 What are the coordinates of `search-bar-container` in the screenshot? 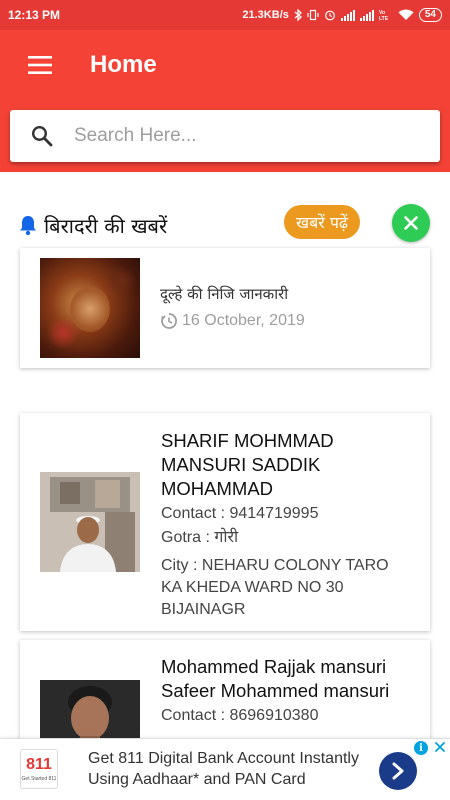 It's located at (225, 136).